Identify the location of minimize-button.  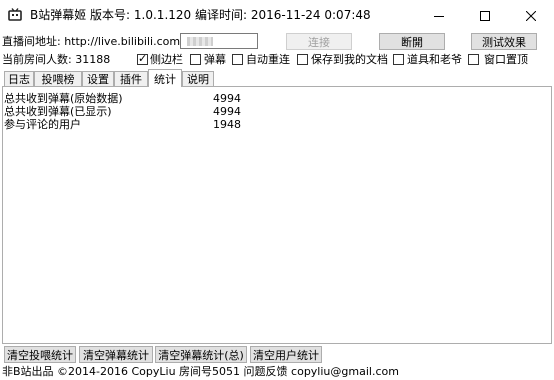
(439, 15).